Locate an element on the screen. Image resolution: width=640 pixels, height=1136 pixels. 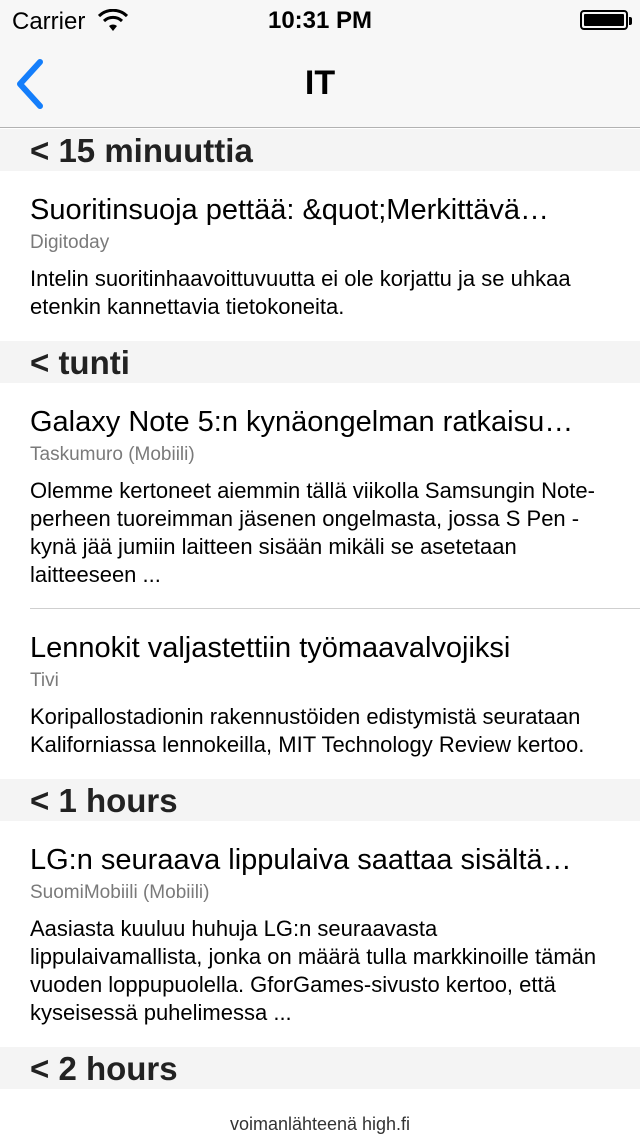
status-time: 10:31 PM is located at coordinates (320, 20).